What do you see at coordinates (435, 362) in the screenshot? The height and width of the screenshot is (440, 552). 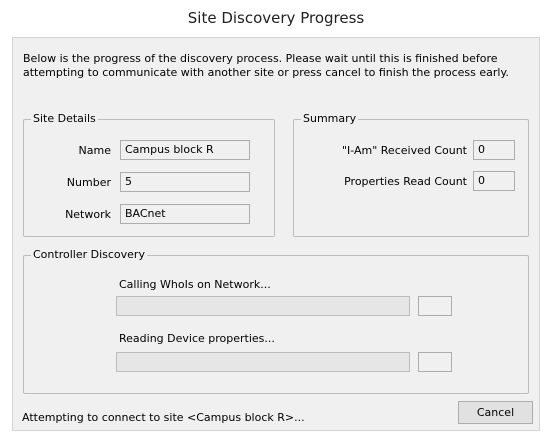 I see `reading-count-box` at bounding box center [435, 362].